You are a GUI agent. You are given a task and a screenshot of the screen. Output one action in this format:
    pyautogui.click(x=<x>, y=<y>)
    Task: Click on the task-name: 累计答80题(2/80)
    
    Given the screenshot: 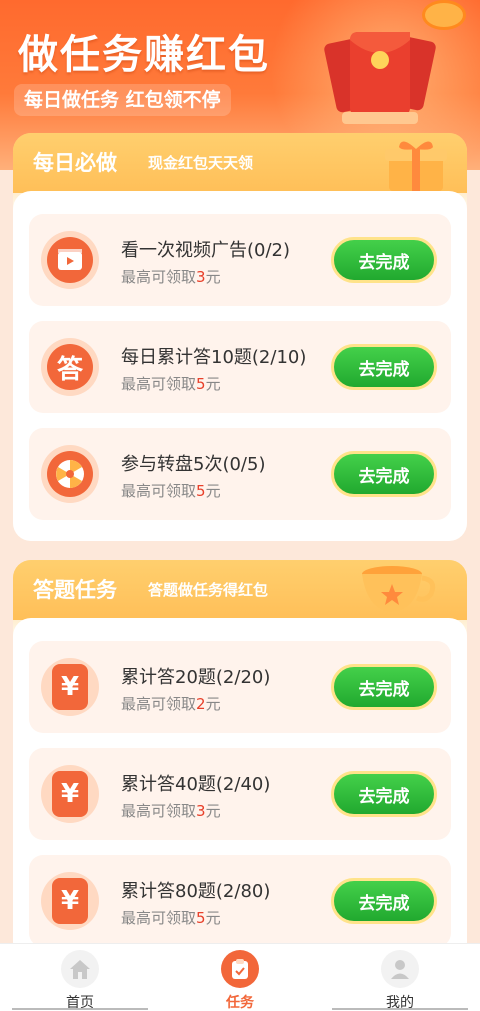 What is the action you would take?
    pyautogui.click(x=196, y=891)
    